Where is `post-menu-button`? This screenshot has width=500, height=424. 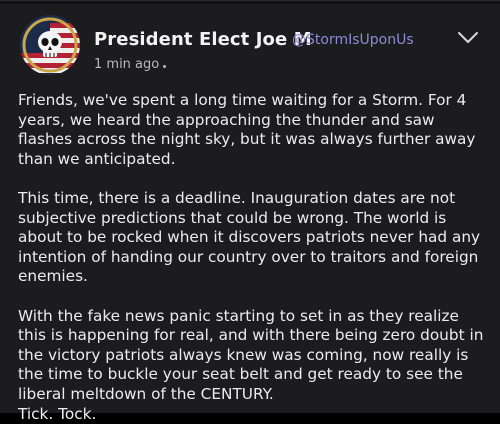
post-menu-button is located at coordinates (468, 38).